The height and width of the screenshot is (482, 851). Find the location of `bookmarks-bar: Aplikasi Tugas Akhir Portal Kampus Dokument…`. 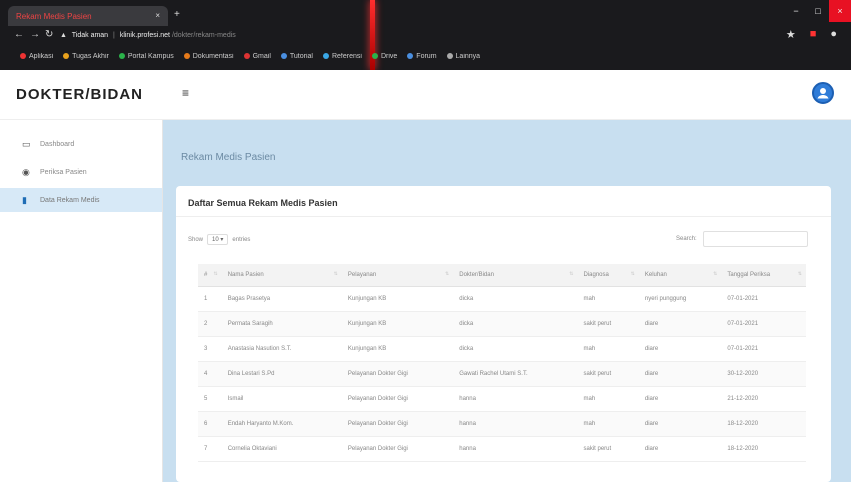

bookmarks-bar: Aplikasi Tugas Akhir Portal Kampus Dokument… is located at coordinates (425, 56).